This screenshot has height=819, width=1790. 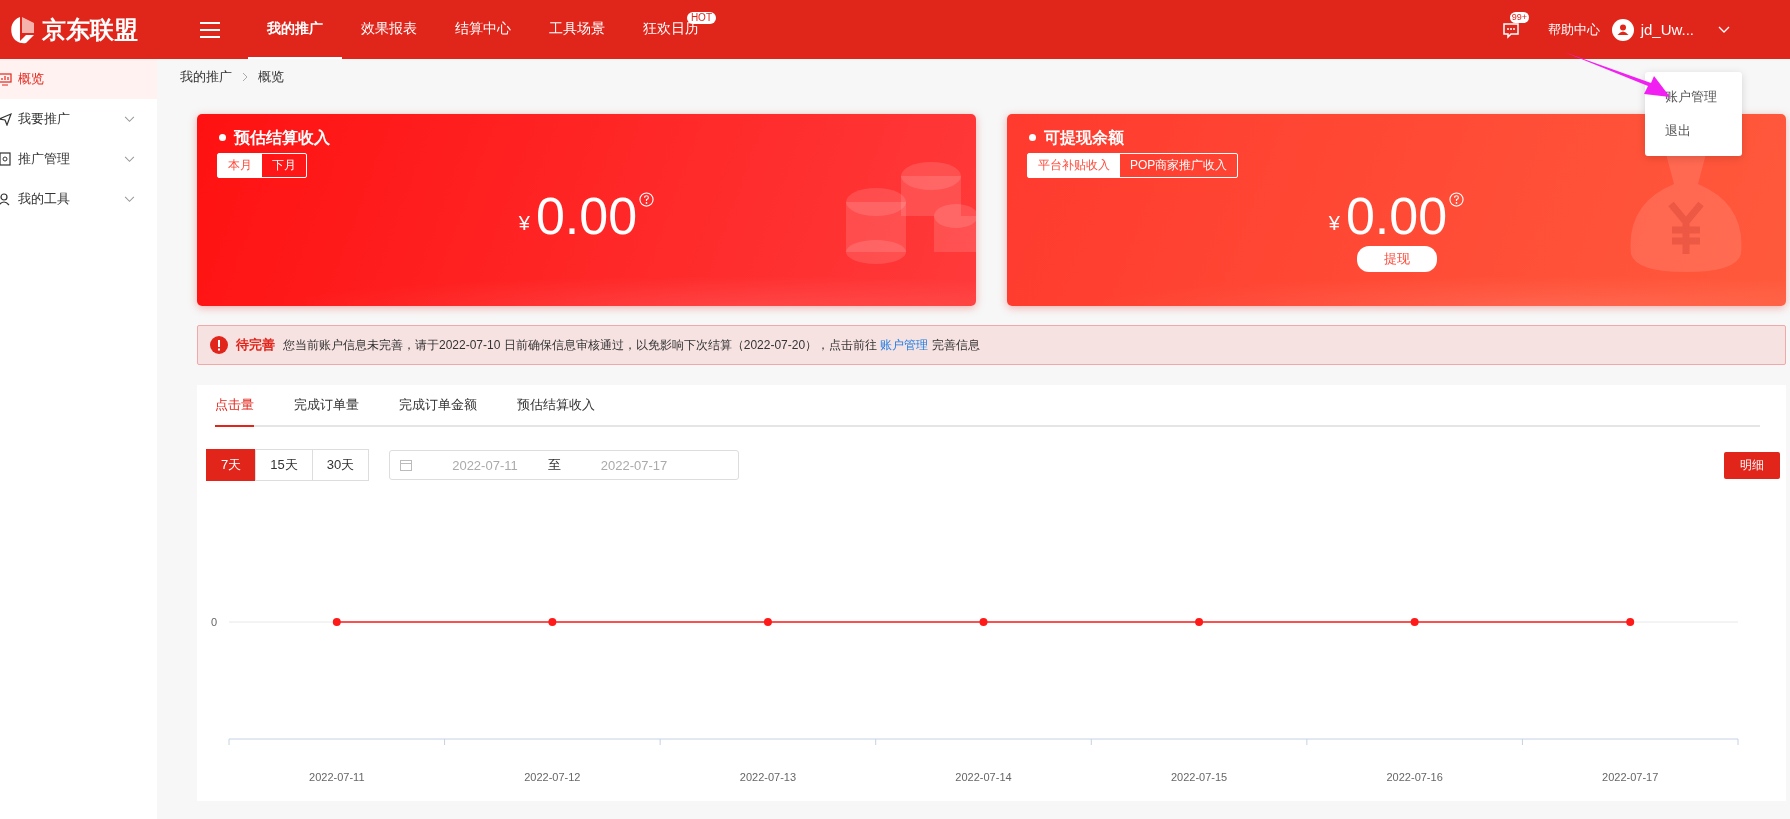 I want to click on account-settings-link: 账户管理, so click(x=904, y=344).